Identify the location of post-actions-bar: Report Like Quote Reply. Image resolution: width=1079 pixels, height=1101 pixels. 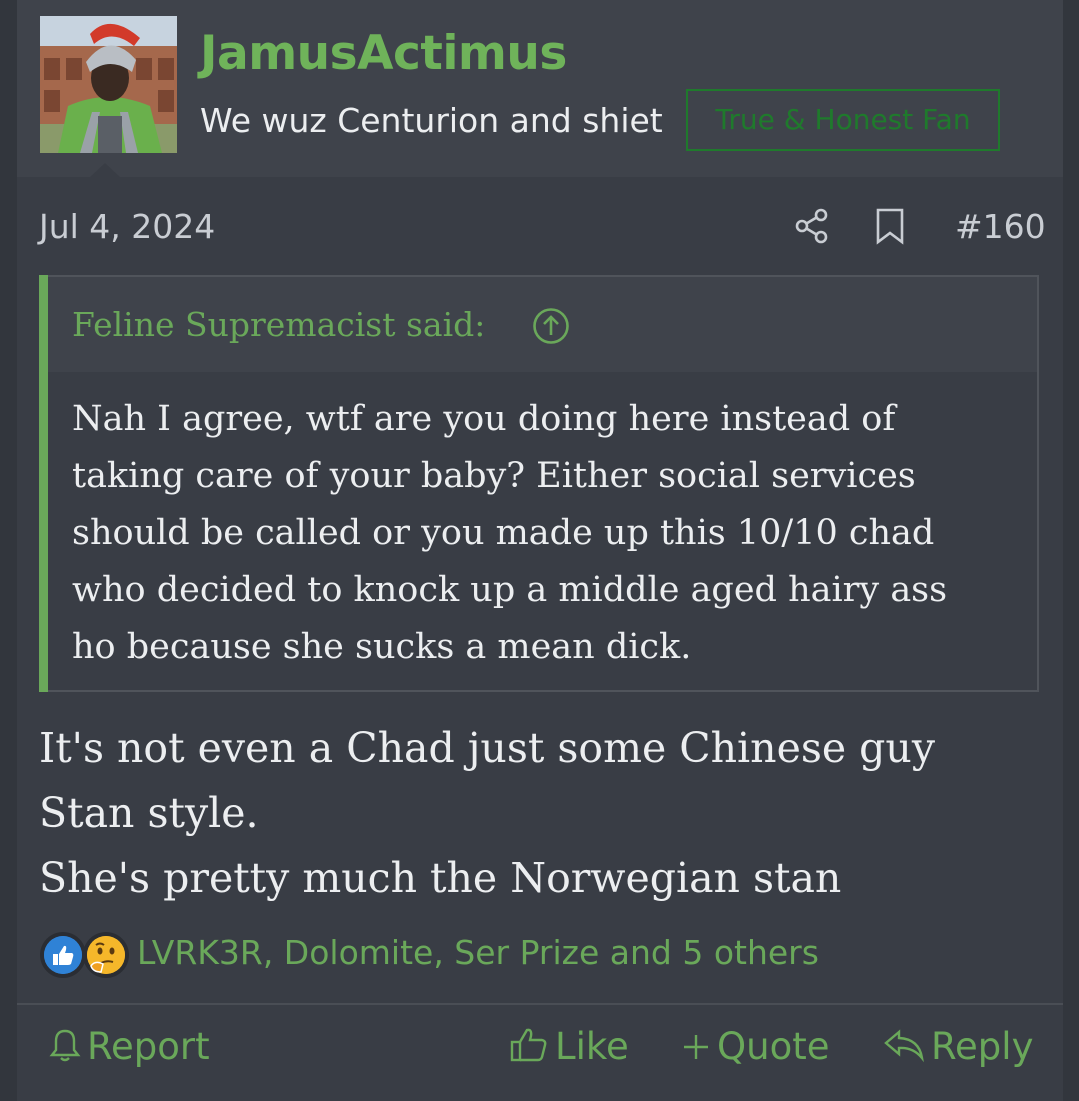
(540, 1052).